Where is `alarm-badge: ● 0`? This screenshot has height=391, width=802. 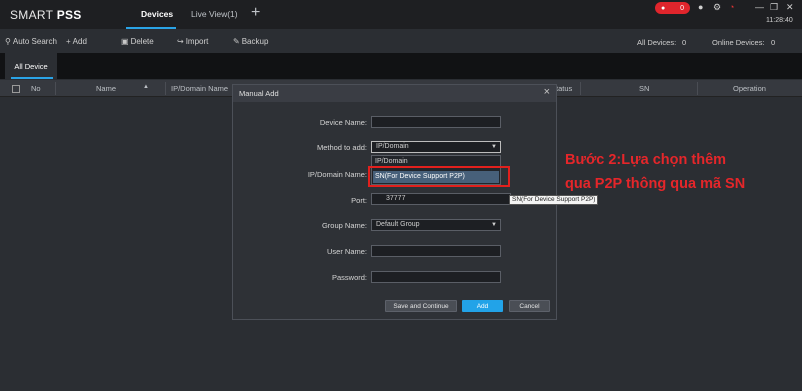 alarm-badge: ● 0 is located at coordinates (672, 8).